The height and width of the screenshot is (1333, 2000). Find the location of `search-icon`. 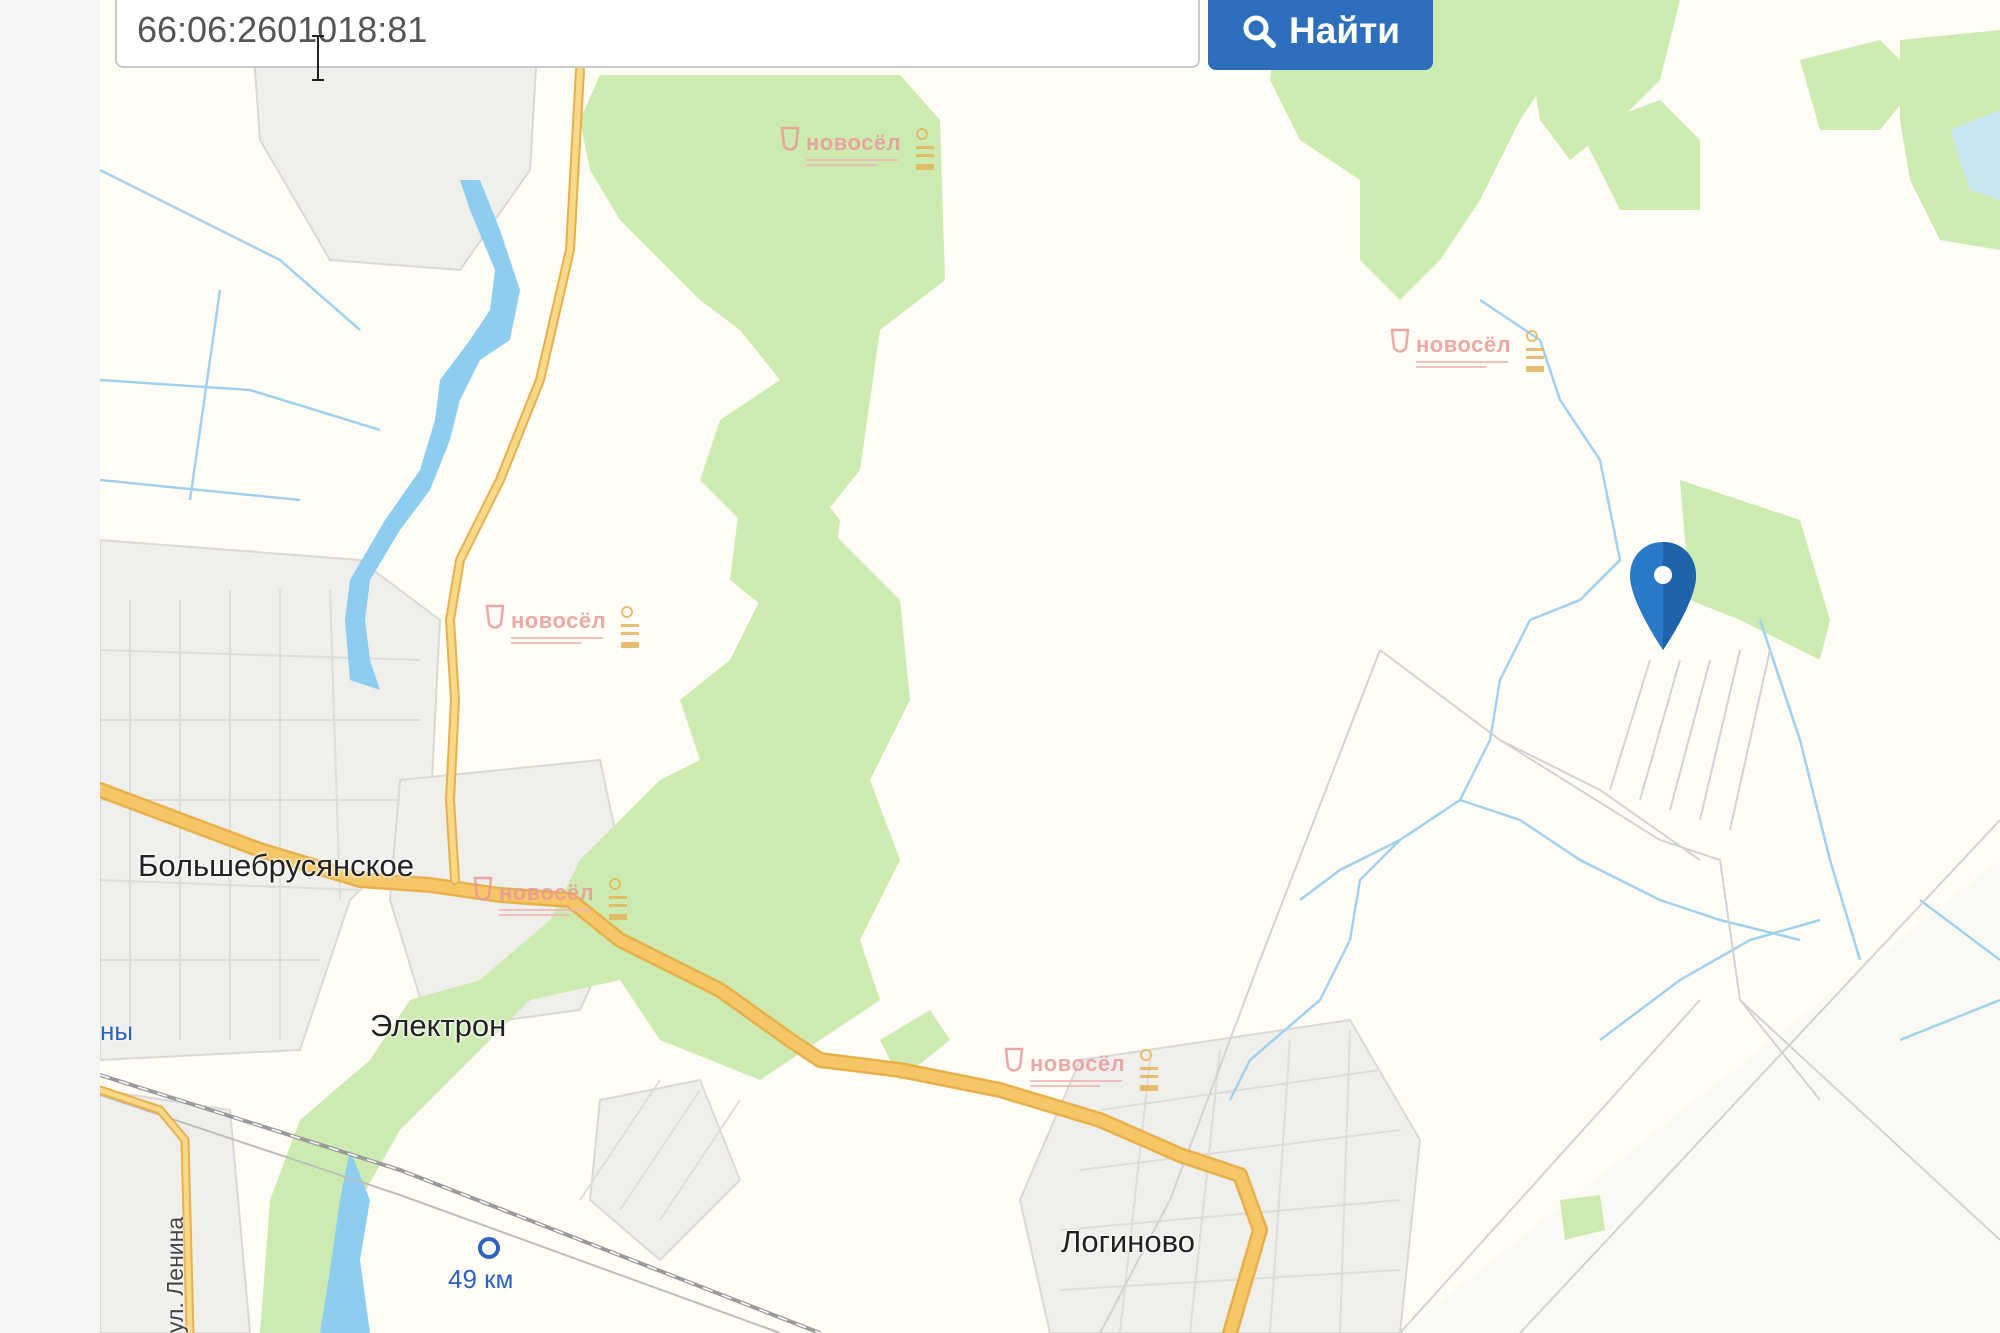

search-icon is located at coordinates (1260, 31).